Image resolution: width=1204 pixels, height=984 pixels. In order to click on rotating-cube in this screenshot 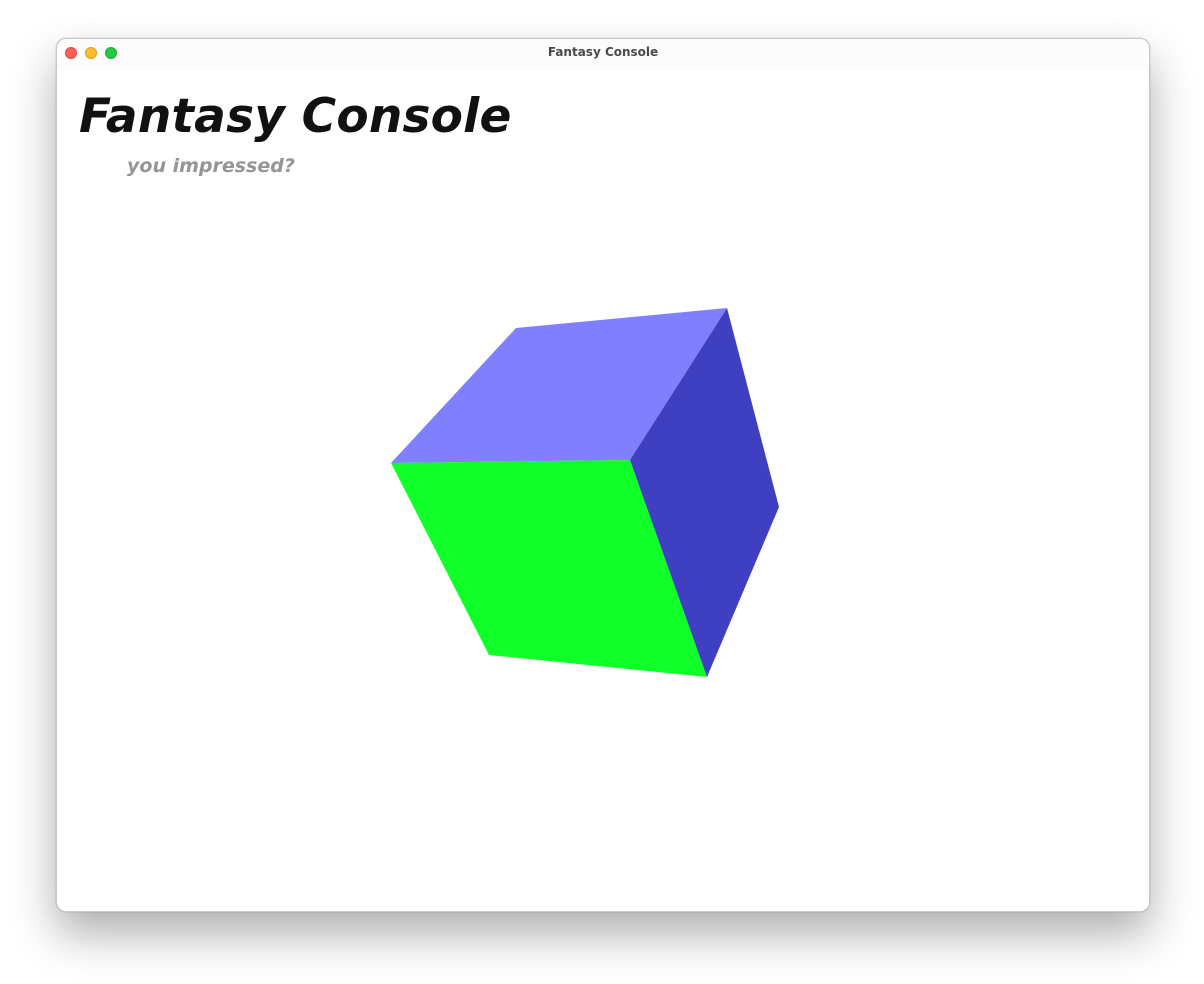, I will do `click(585, 492)`.